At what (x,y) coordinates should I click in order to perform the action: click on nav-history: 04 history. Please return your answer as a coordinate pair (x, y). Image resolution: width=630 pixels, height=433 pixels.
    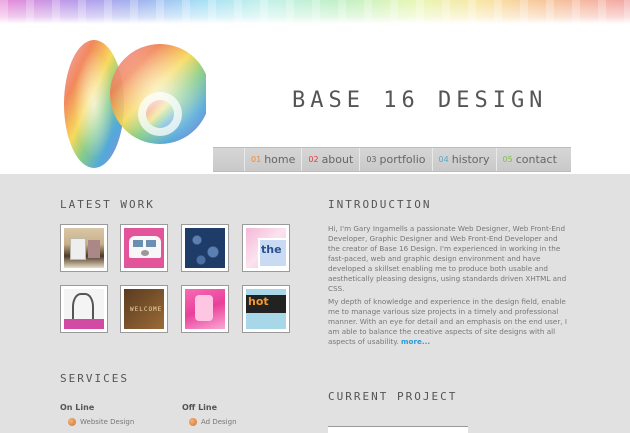
    Looking at the image, I should click on (463, 159).